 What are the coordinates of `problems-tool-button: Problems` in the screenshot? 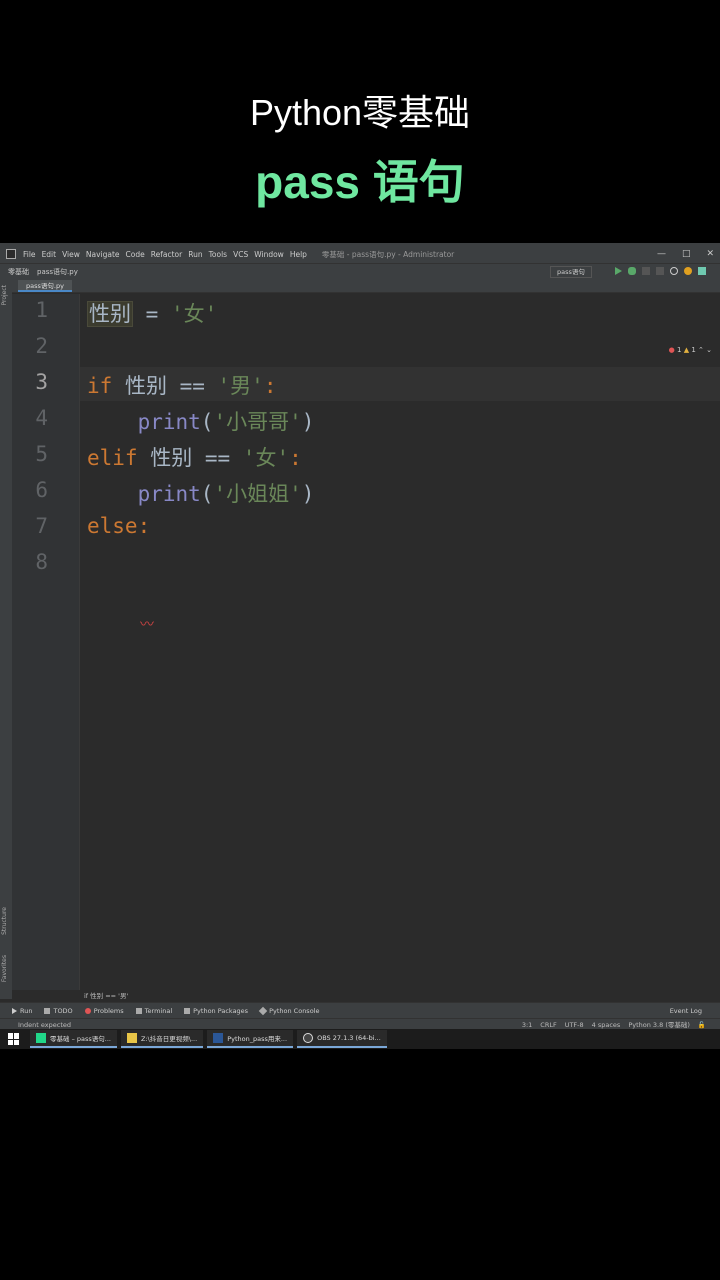 It's located at (104, 1011).